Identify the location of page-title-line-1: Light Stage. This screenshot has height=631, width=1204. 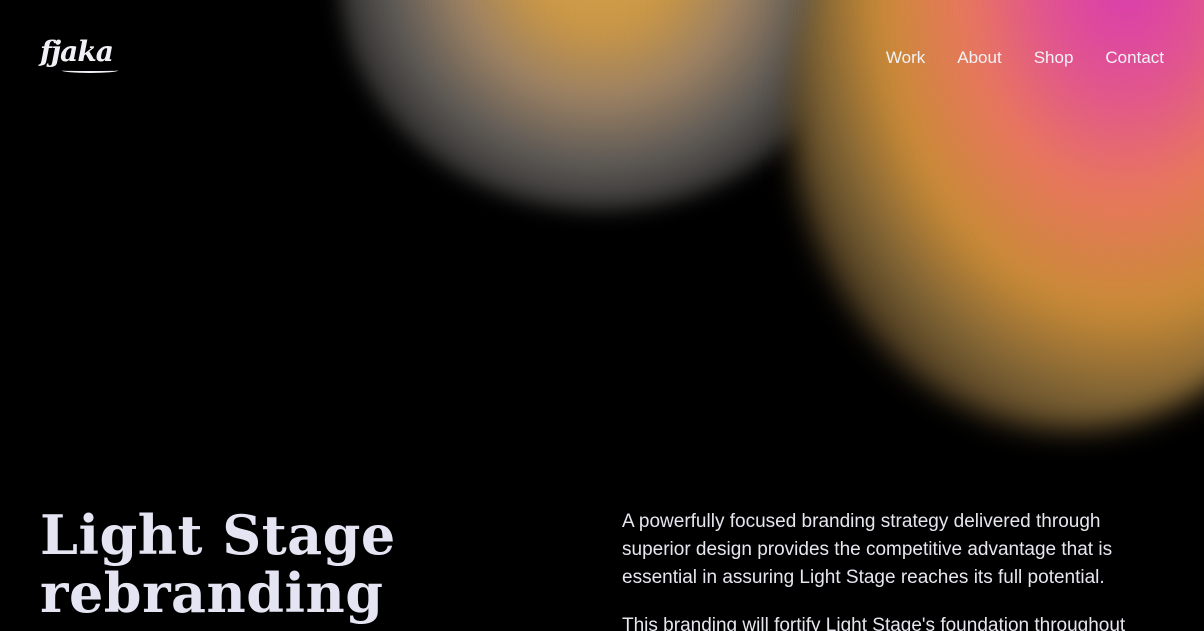
(218, 535).